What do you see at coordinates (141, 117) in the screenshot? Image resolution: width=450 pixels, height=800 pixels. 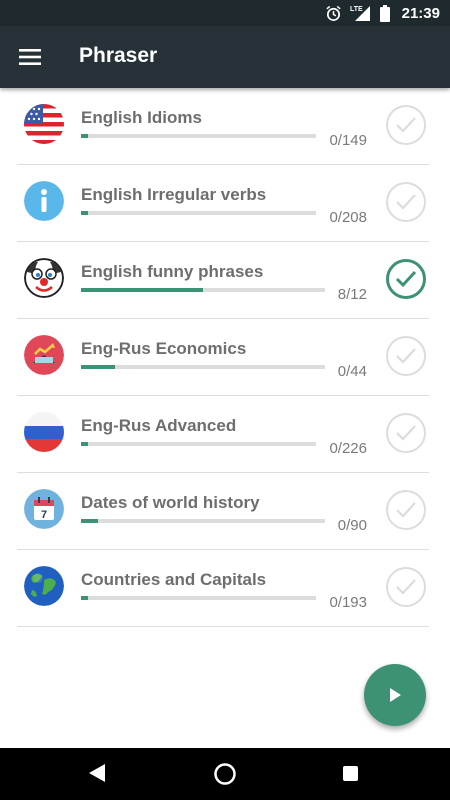 I see `item-title: English Idioms` at bounding box center [141, 117].